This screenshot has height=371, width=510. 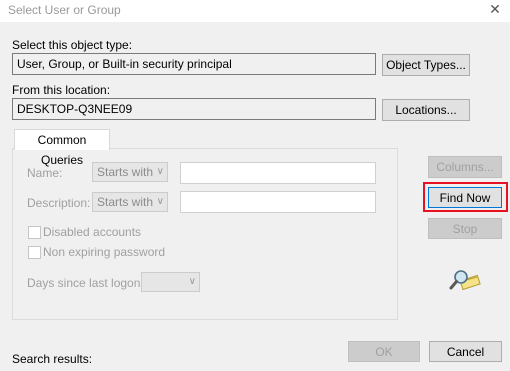 What do you see at coordinates (85, 283) in the screenshot?
I see `days-since-logon-label: Days since last logon:` at bounding box center [85, 283].